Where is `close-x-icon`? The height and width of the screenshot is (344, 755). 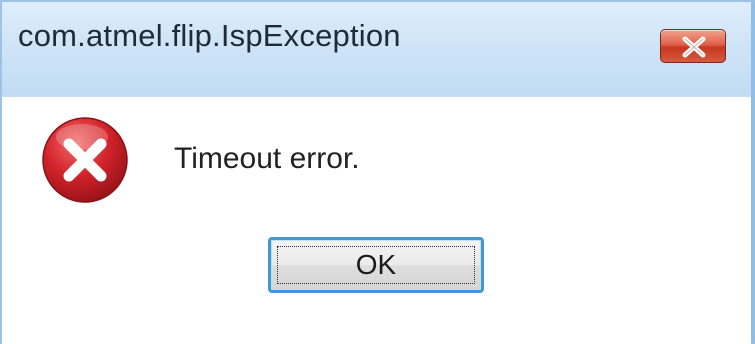 close-x-icon is located at coordinates (694, 47).